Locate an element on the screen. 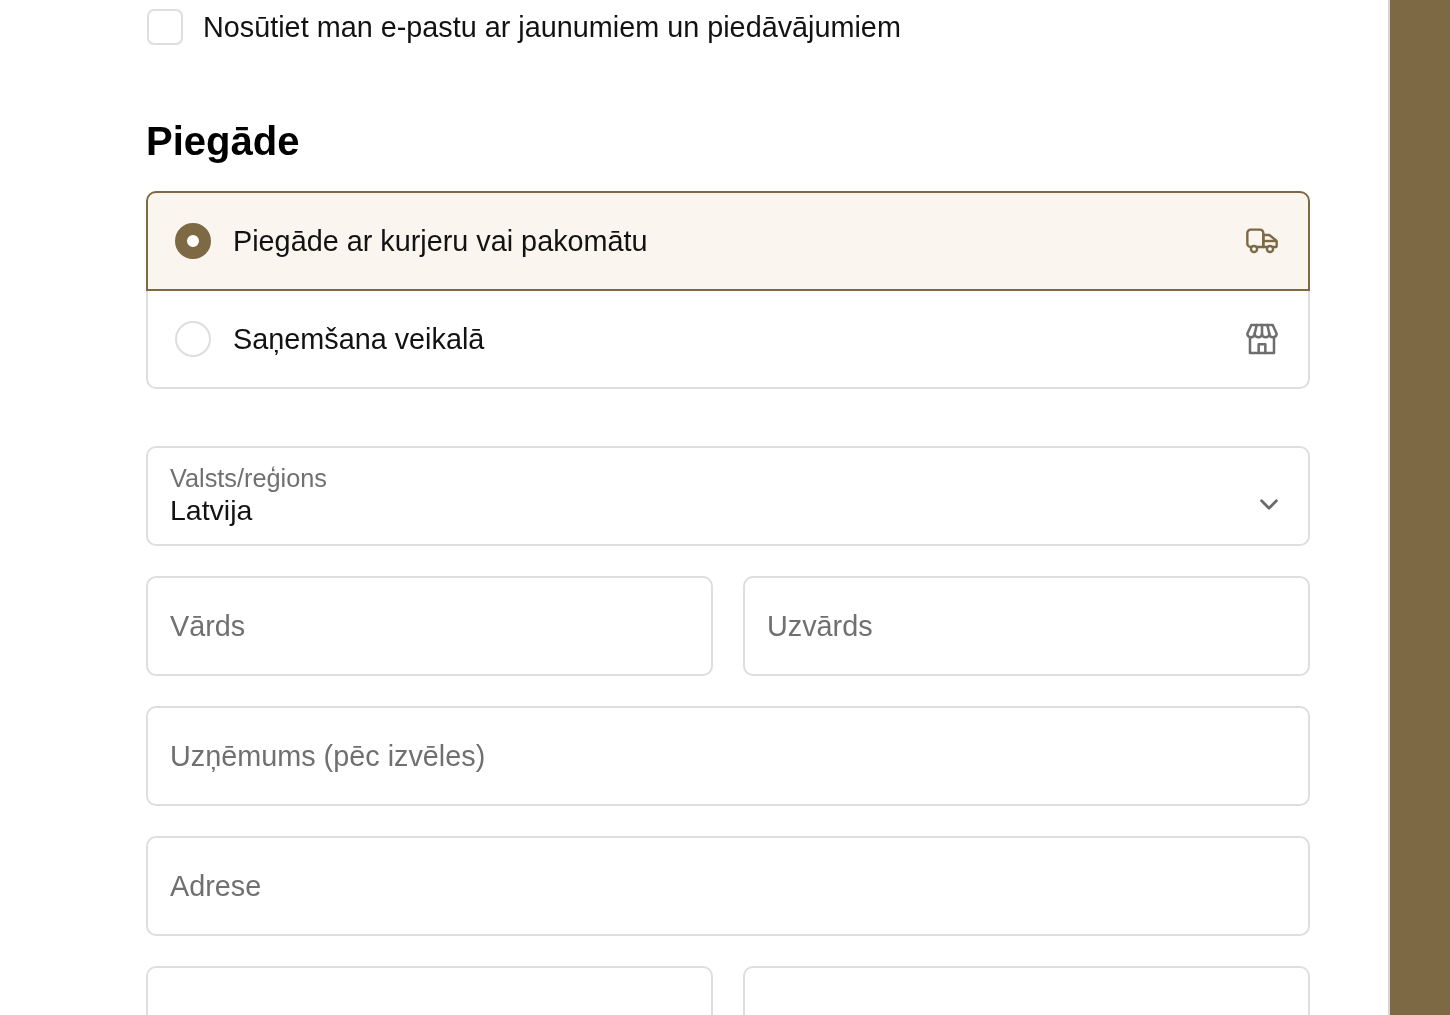 Image resolution: width=1450 pixels, height=1015 pixels. input-field: Uzņēmums (pēc izvēles) is located at coordinates (728, 756).